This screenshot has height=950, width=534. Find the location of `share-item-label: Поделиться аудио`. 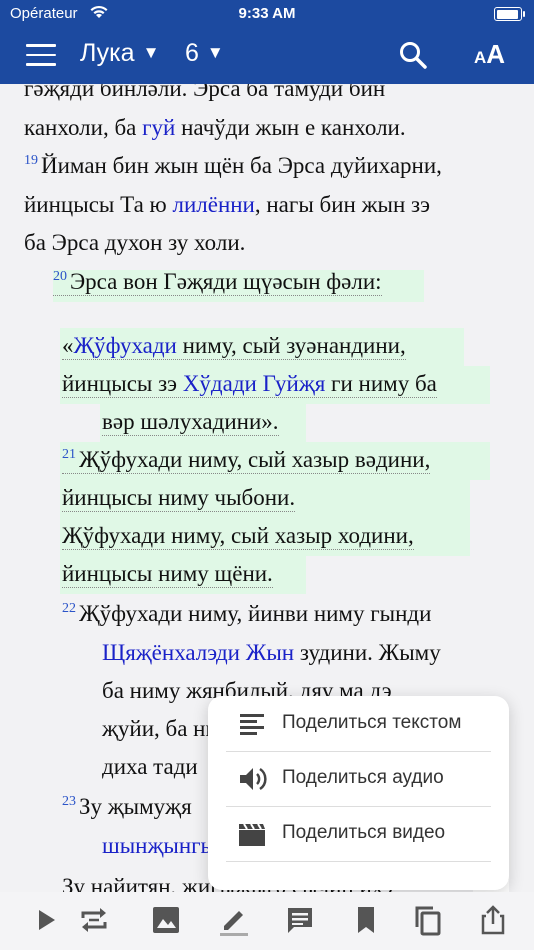

share-item-label: Поделиться аудио is located at coordinates (363, 777).